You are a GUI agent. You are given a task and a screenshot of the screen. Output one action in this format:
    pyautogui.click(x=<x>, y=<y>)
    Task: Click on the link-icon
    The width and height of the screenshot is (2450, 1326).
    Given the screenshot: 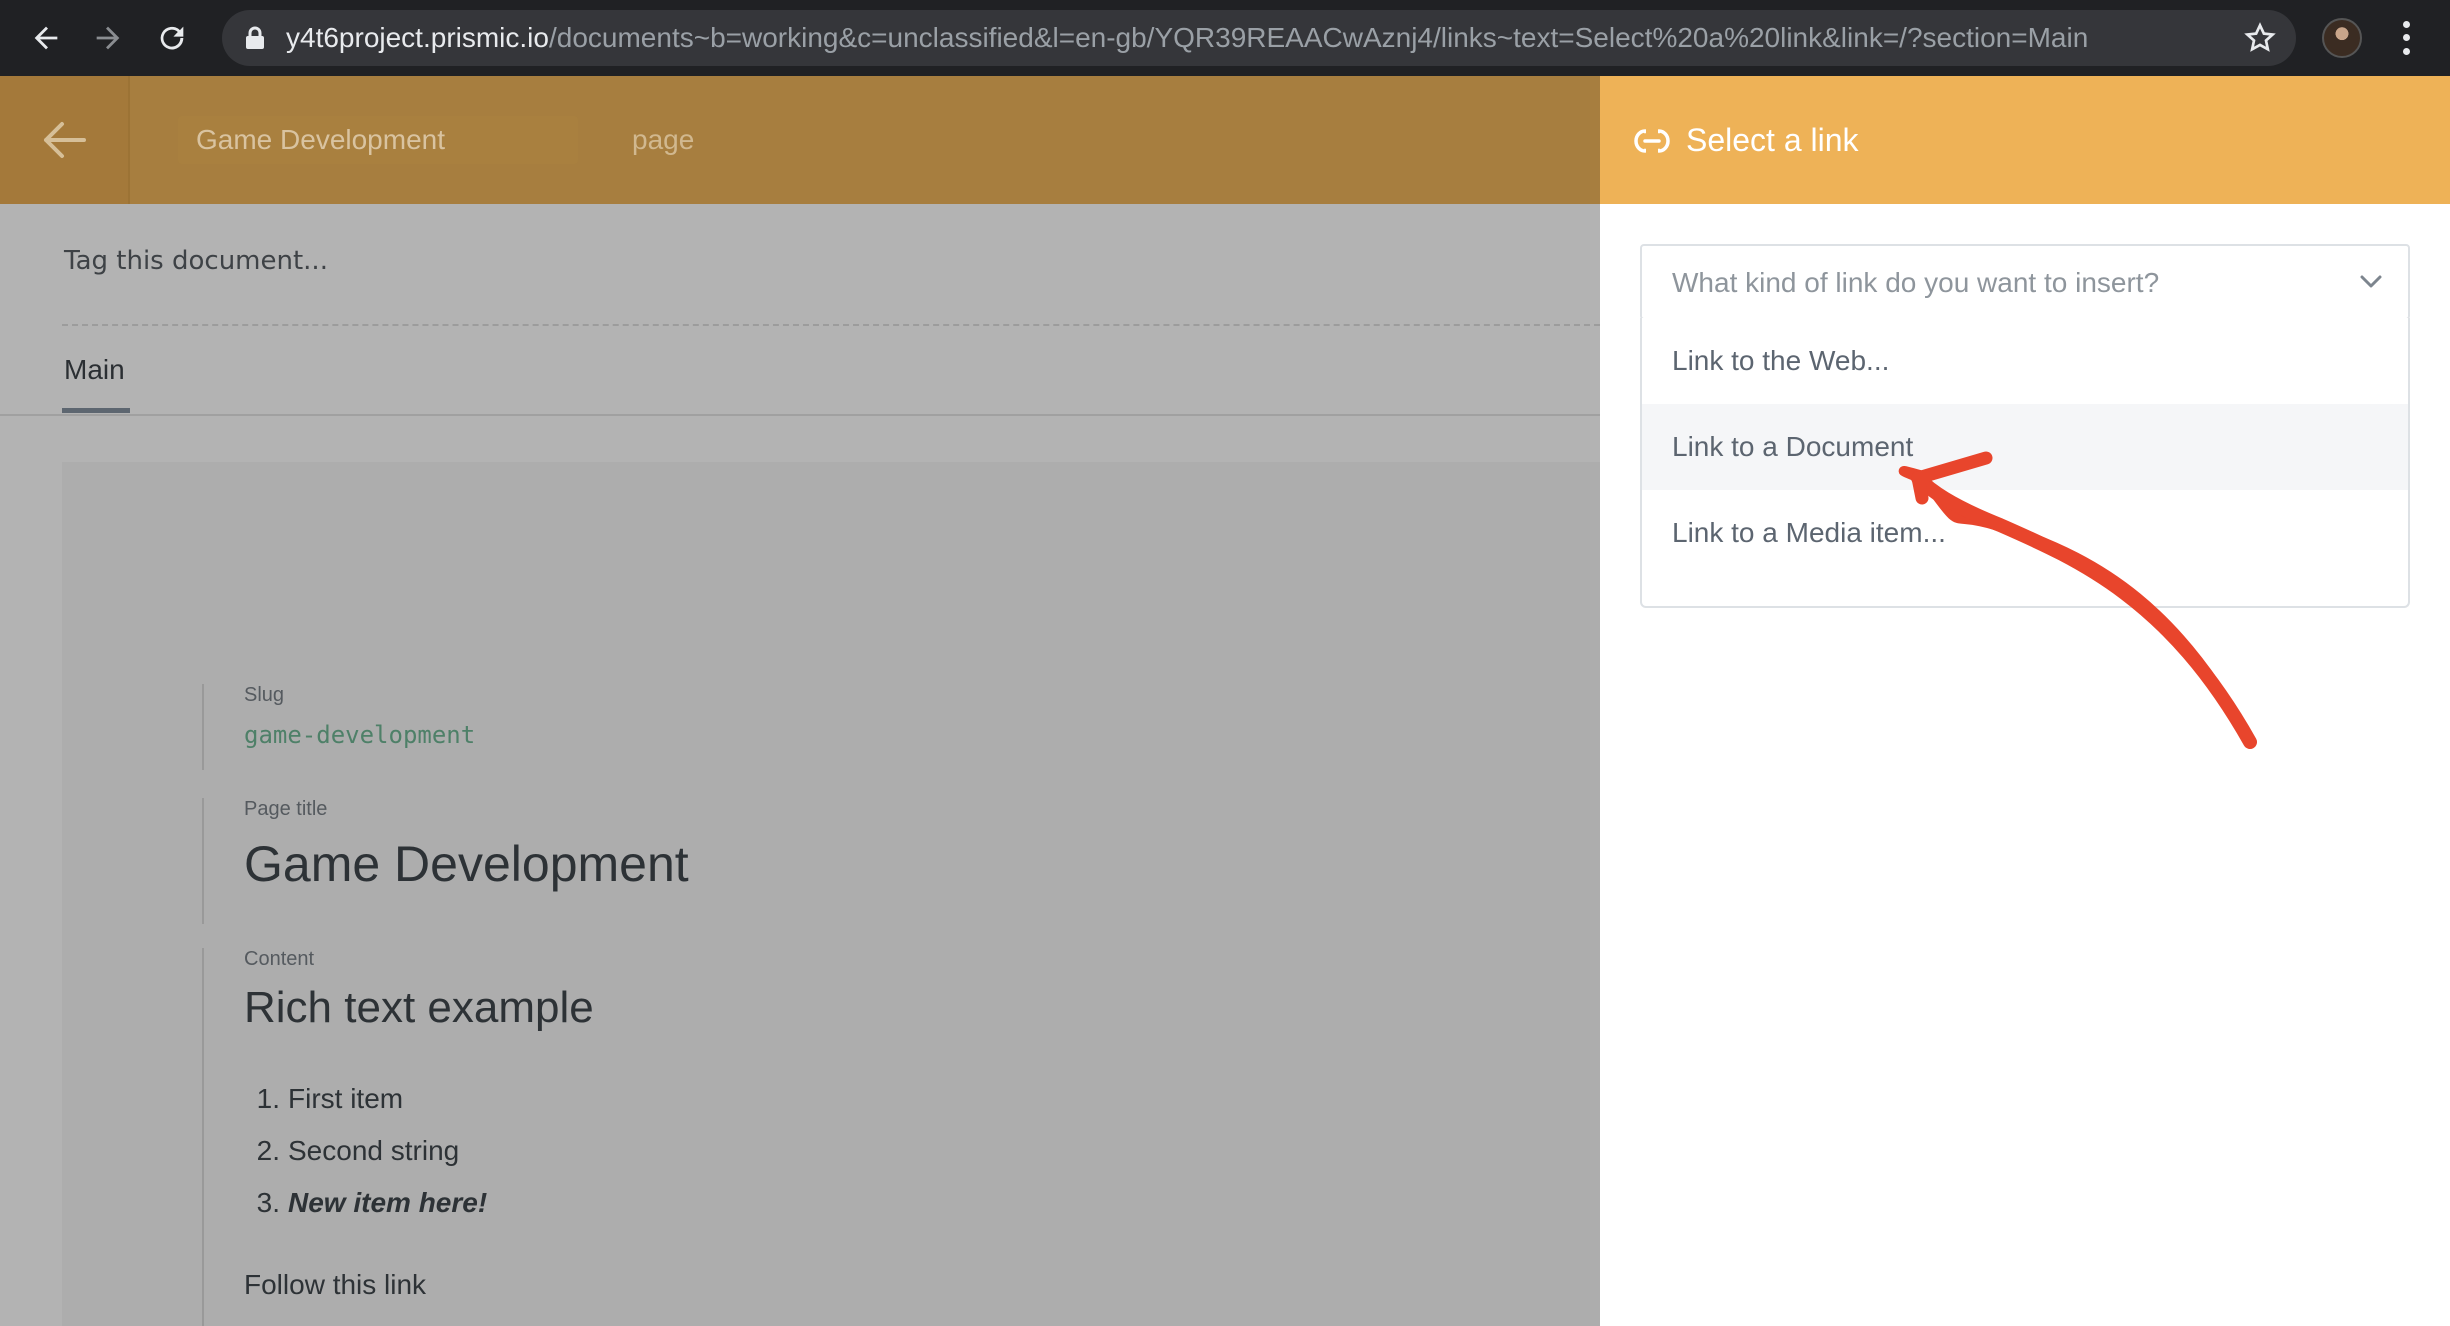 What is the action you would take?
    pyautogui.click(x=1652, y=141)
    